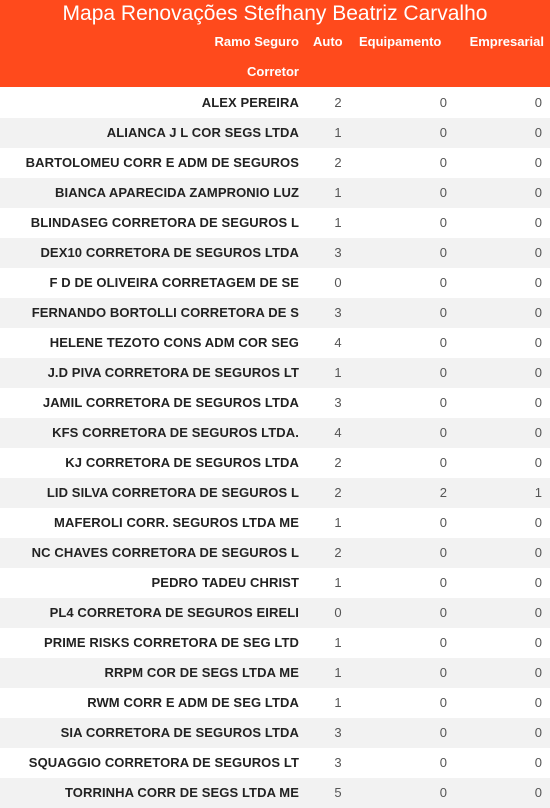 The height and width of the screenshot is (808, 550). Describe the element at coordinates (201, 672) in the screenshot. I see `corretor-cell: RRPM COR DE SEGS LTDA ME` at that location.